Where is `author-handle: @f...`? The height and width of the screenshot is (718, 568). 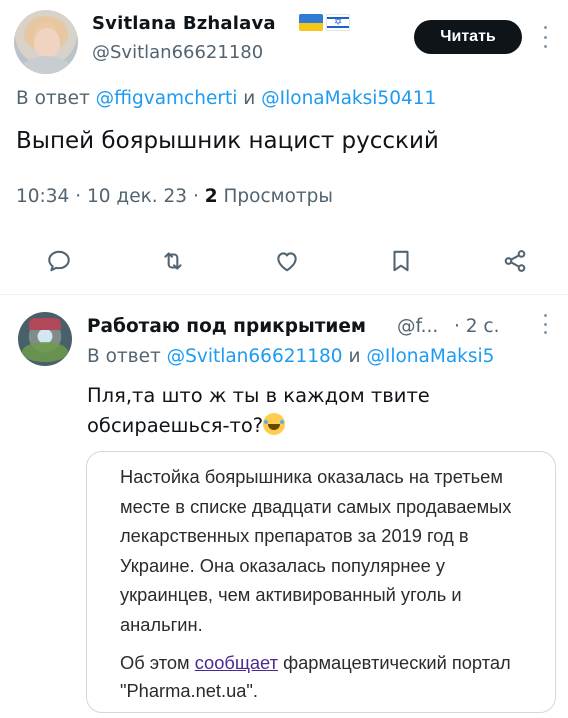 author-handle: @f... is located at coordinates (417, 326).